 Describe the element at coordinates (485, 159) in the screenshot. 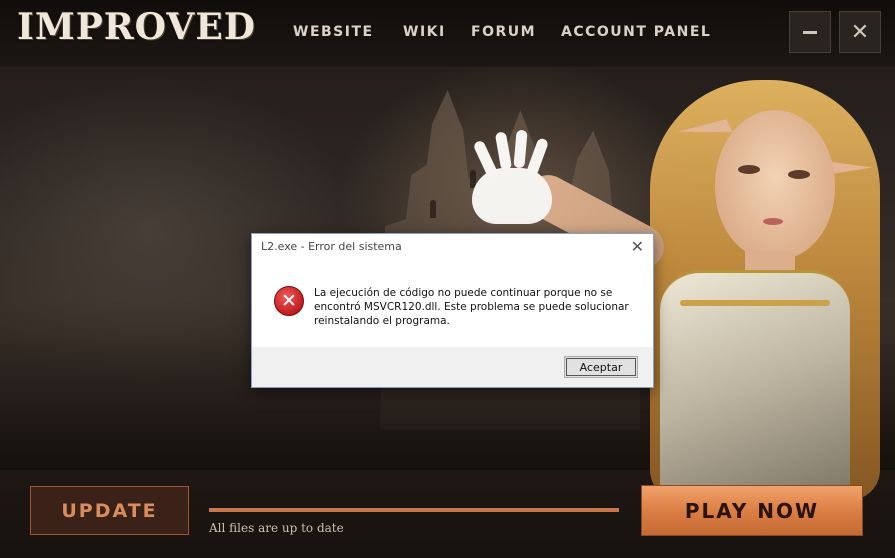

I see `character-finger` at that location.